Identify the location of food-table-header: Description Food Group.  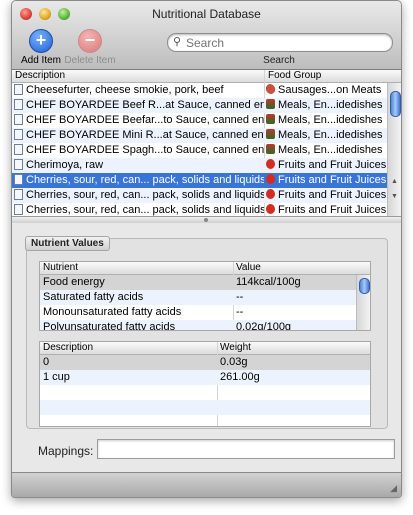
(206, 76).